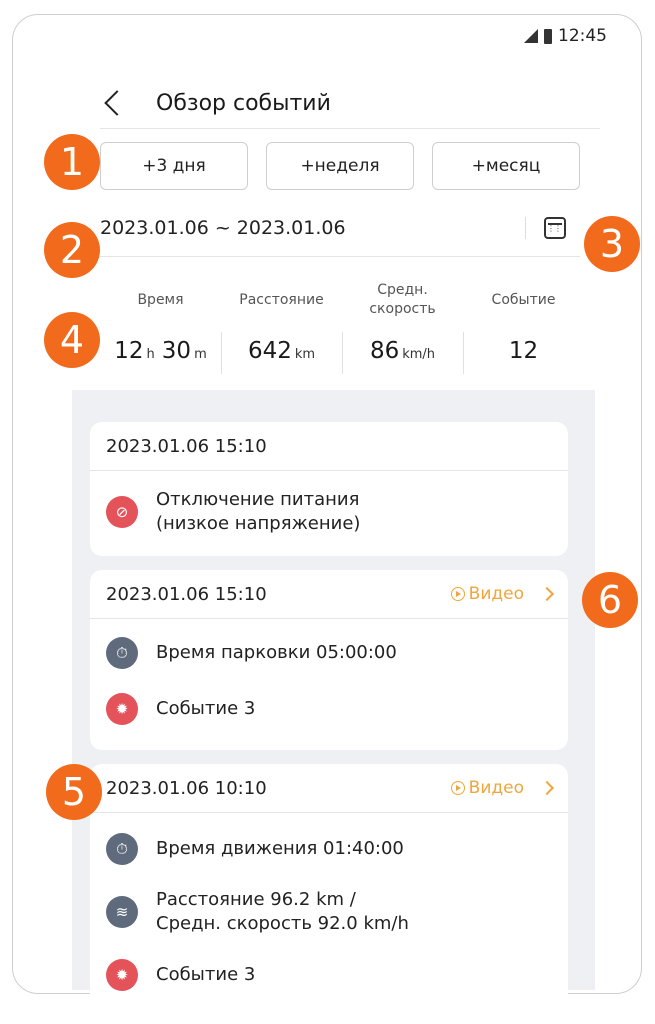 The width and height of the screenshot is (655, 1024). Describe the element at coordinates (122, 512) in the screenshot. I see `power-off-icon: ⊘` at that location.